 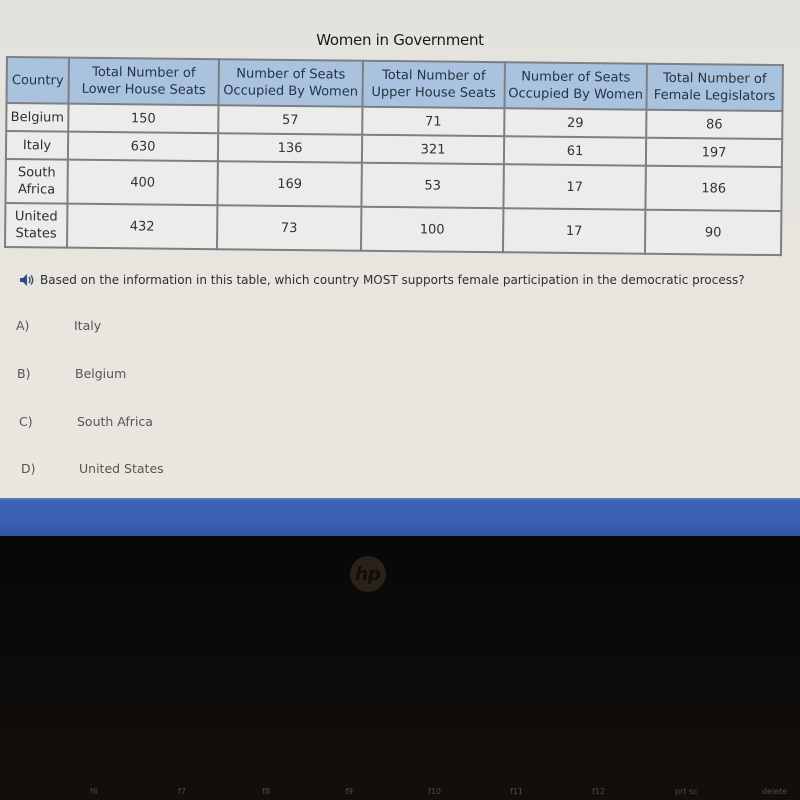 What do you see at coordinates (433, 121) in the screenshot?
I see `cell-upper-total: 71` at bounding box center [433, 121].